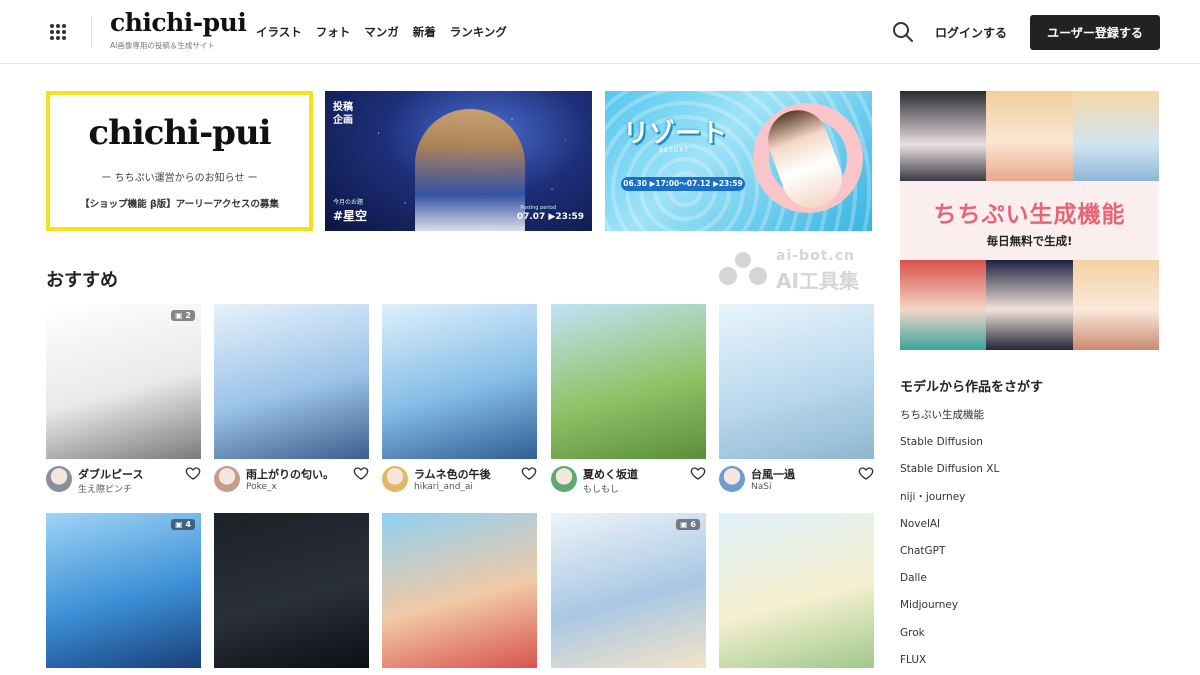 The height and width of the screenshot is (675, 1200). Describe the element at coordinates (949, 633) in the screenshot. I see `model-link: Grok` at that location.